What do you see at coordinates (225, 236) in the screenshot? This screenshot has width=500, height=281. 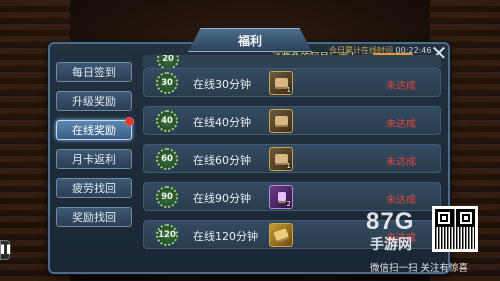 I see `reward-row-label: 在线120分钟` at bounding box center [225, 236].